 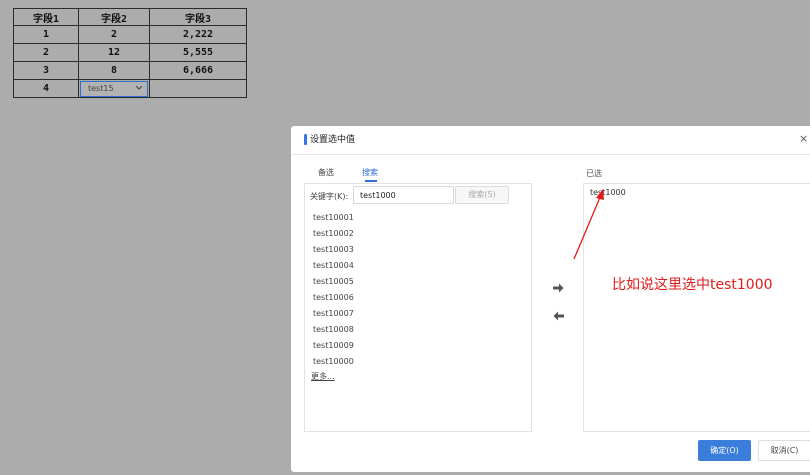 What do you see at coordinates (333, 140) in the screenshot?
I see `dialog-title: 设置选中值` at bounding box center [333, 140].